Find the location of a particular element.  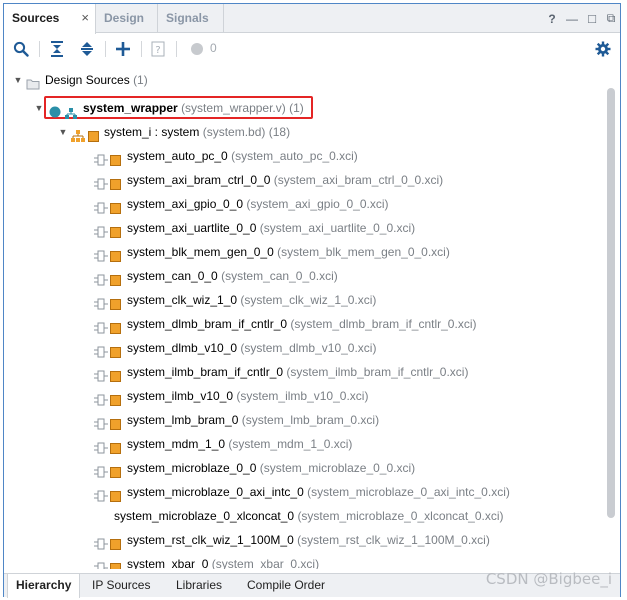

ip-name: system_axi_uartlite_0_0 is located at coordinates (192, 228).